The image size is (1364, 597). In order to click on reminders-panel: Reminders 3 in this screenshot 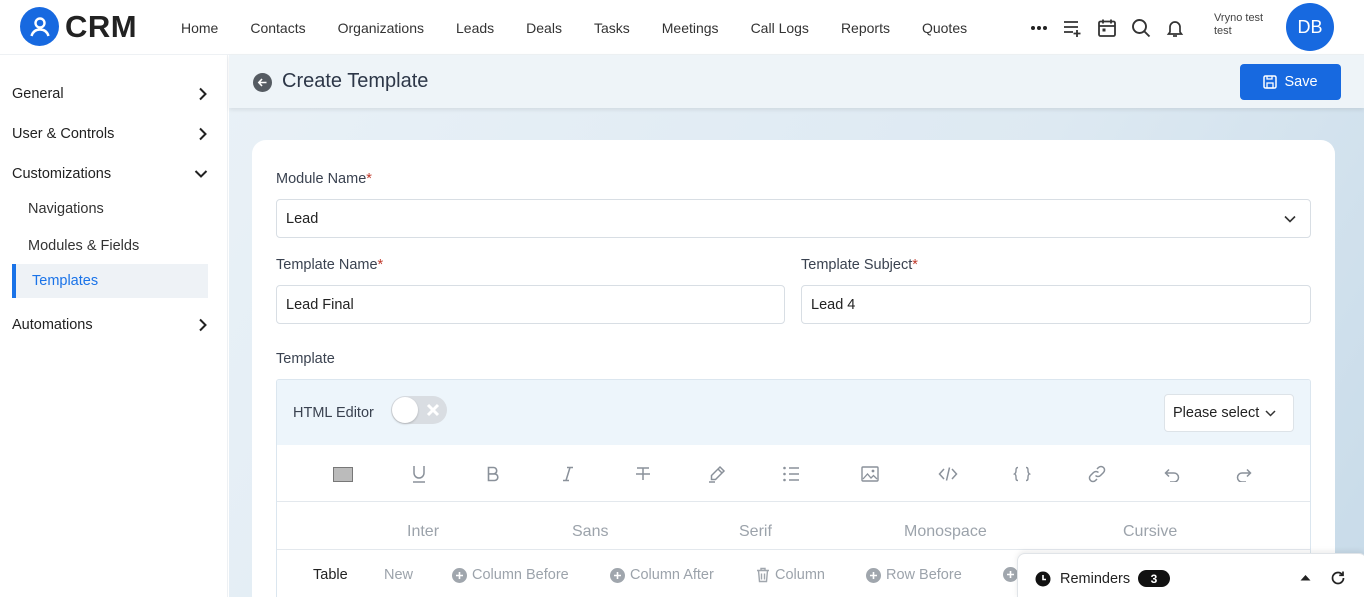, I will do `click(1190, 575)`.